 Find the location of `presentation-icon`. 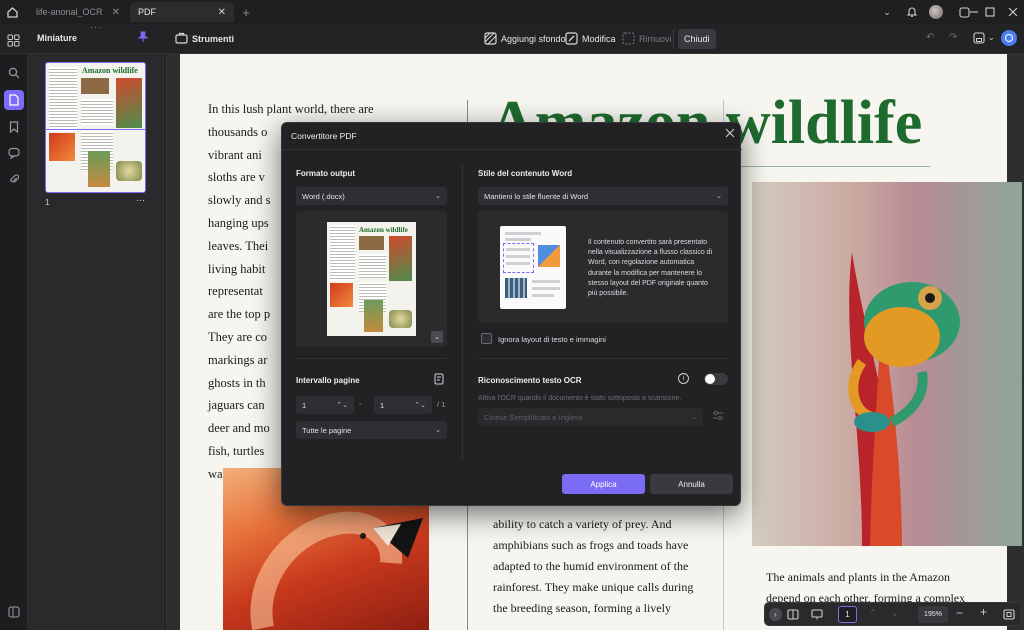

presentation-icon is located at coordinates (817, 616).